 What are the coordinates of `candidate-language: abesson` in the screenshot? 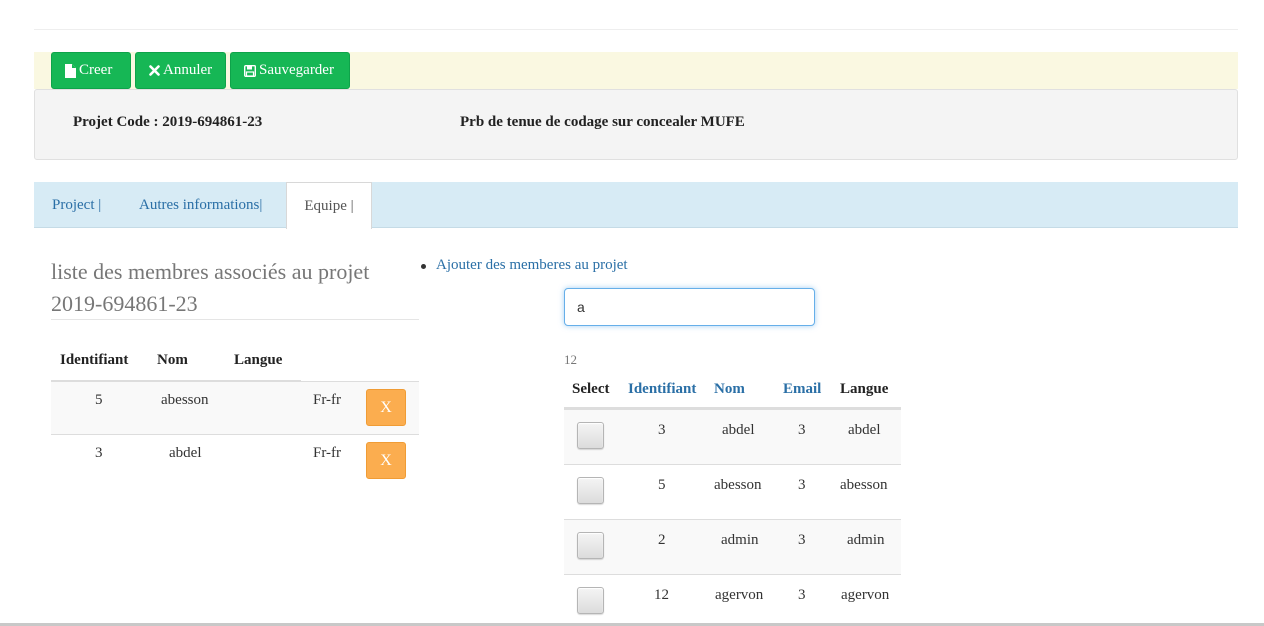 It's located at (864, 485).